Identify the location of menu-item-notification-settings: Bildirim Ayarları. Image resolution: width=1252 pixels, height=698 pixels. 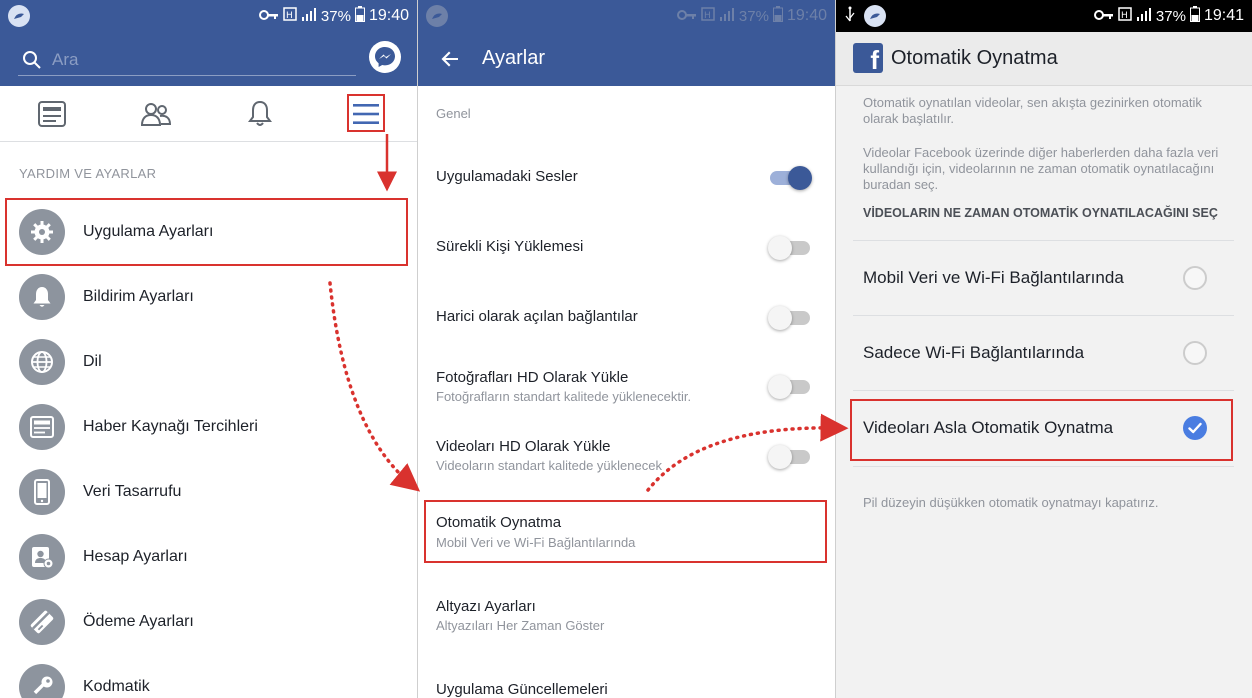
(208, 297).